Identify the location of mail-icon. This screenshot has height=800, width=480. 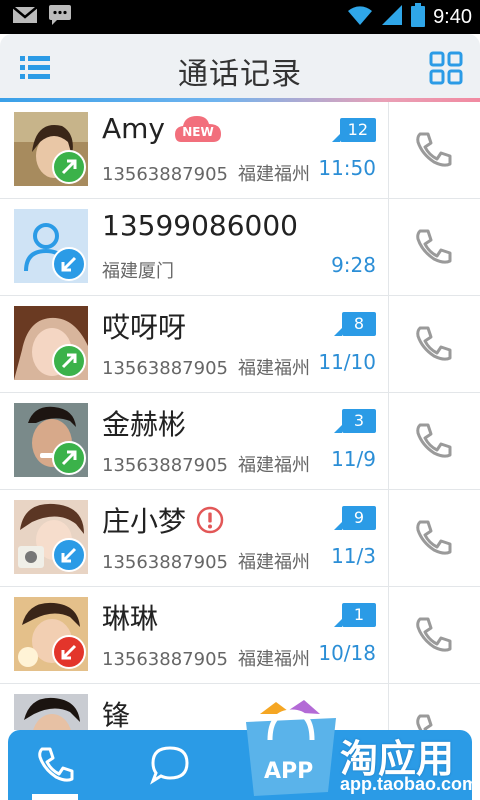
(25, 17).